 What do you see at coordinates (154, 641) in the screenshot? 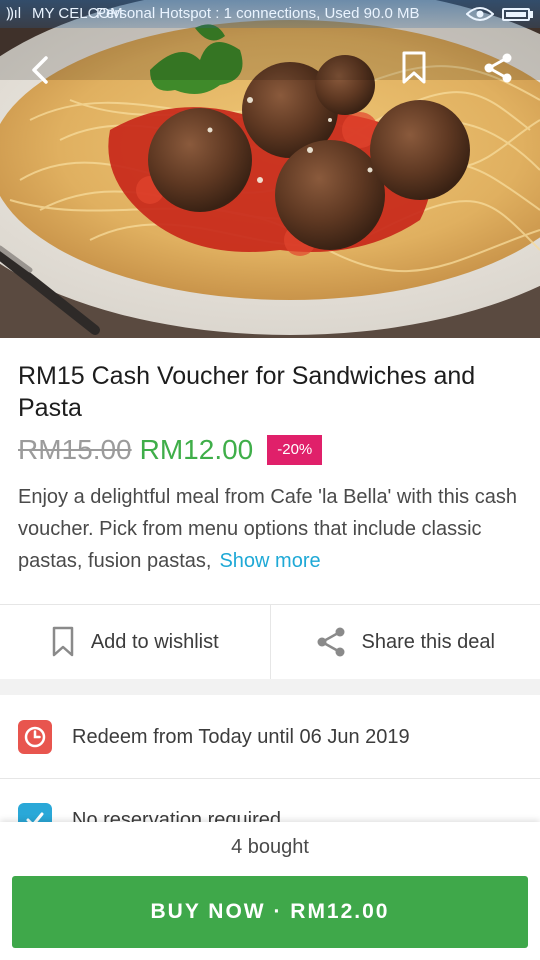
I see `wishlist-label: Add to wishlist` at bounding box center [154, 641].